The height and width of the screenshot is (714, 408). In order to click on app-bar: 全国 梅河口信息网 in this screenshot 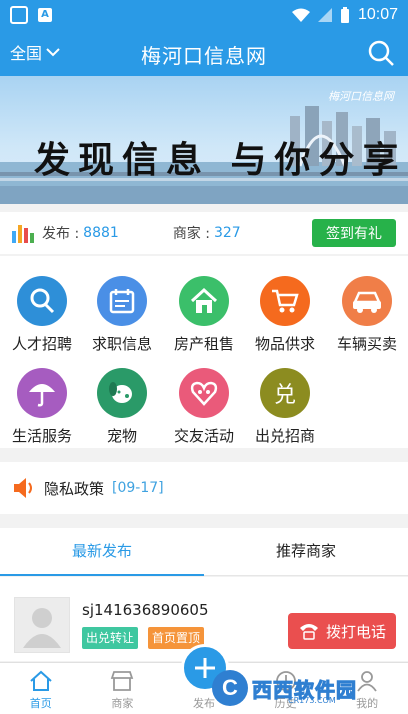, I will do `click(204, 53)`.